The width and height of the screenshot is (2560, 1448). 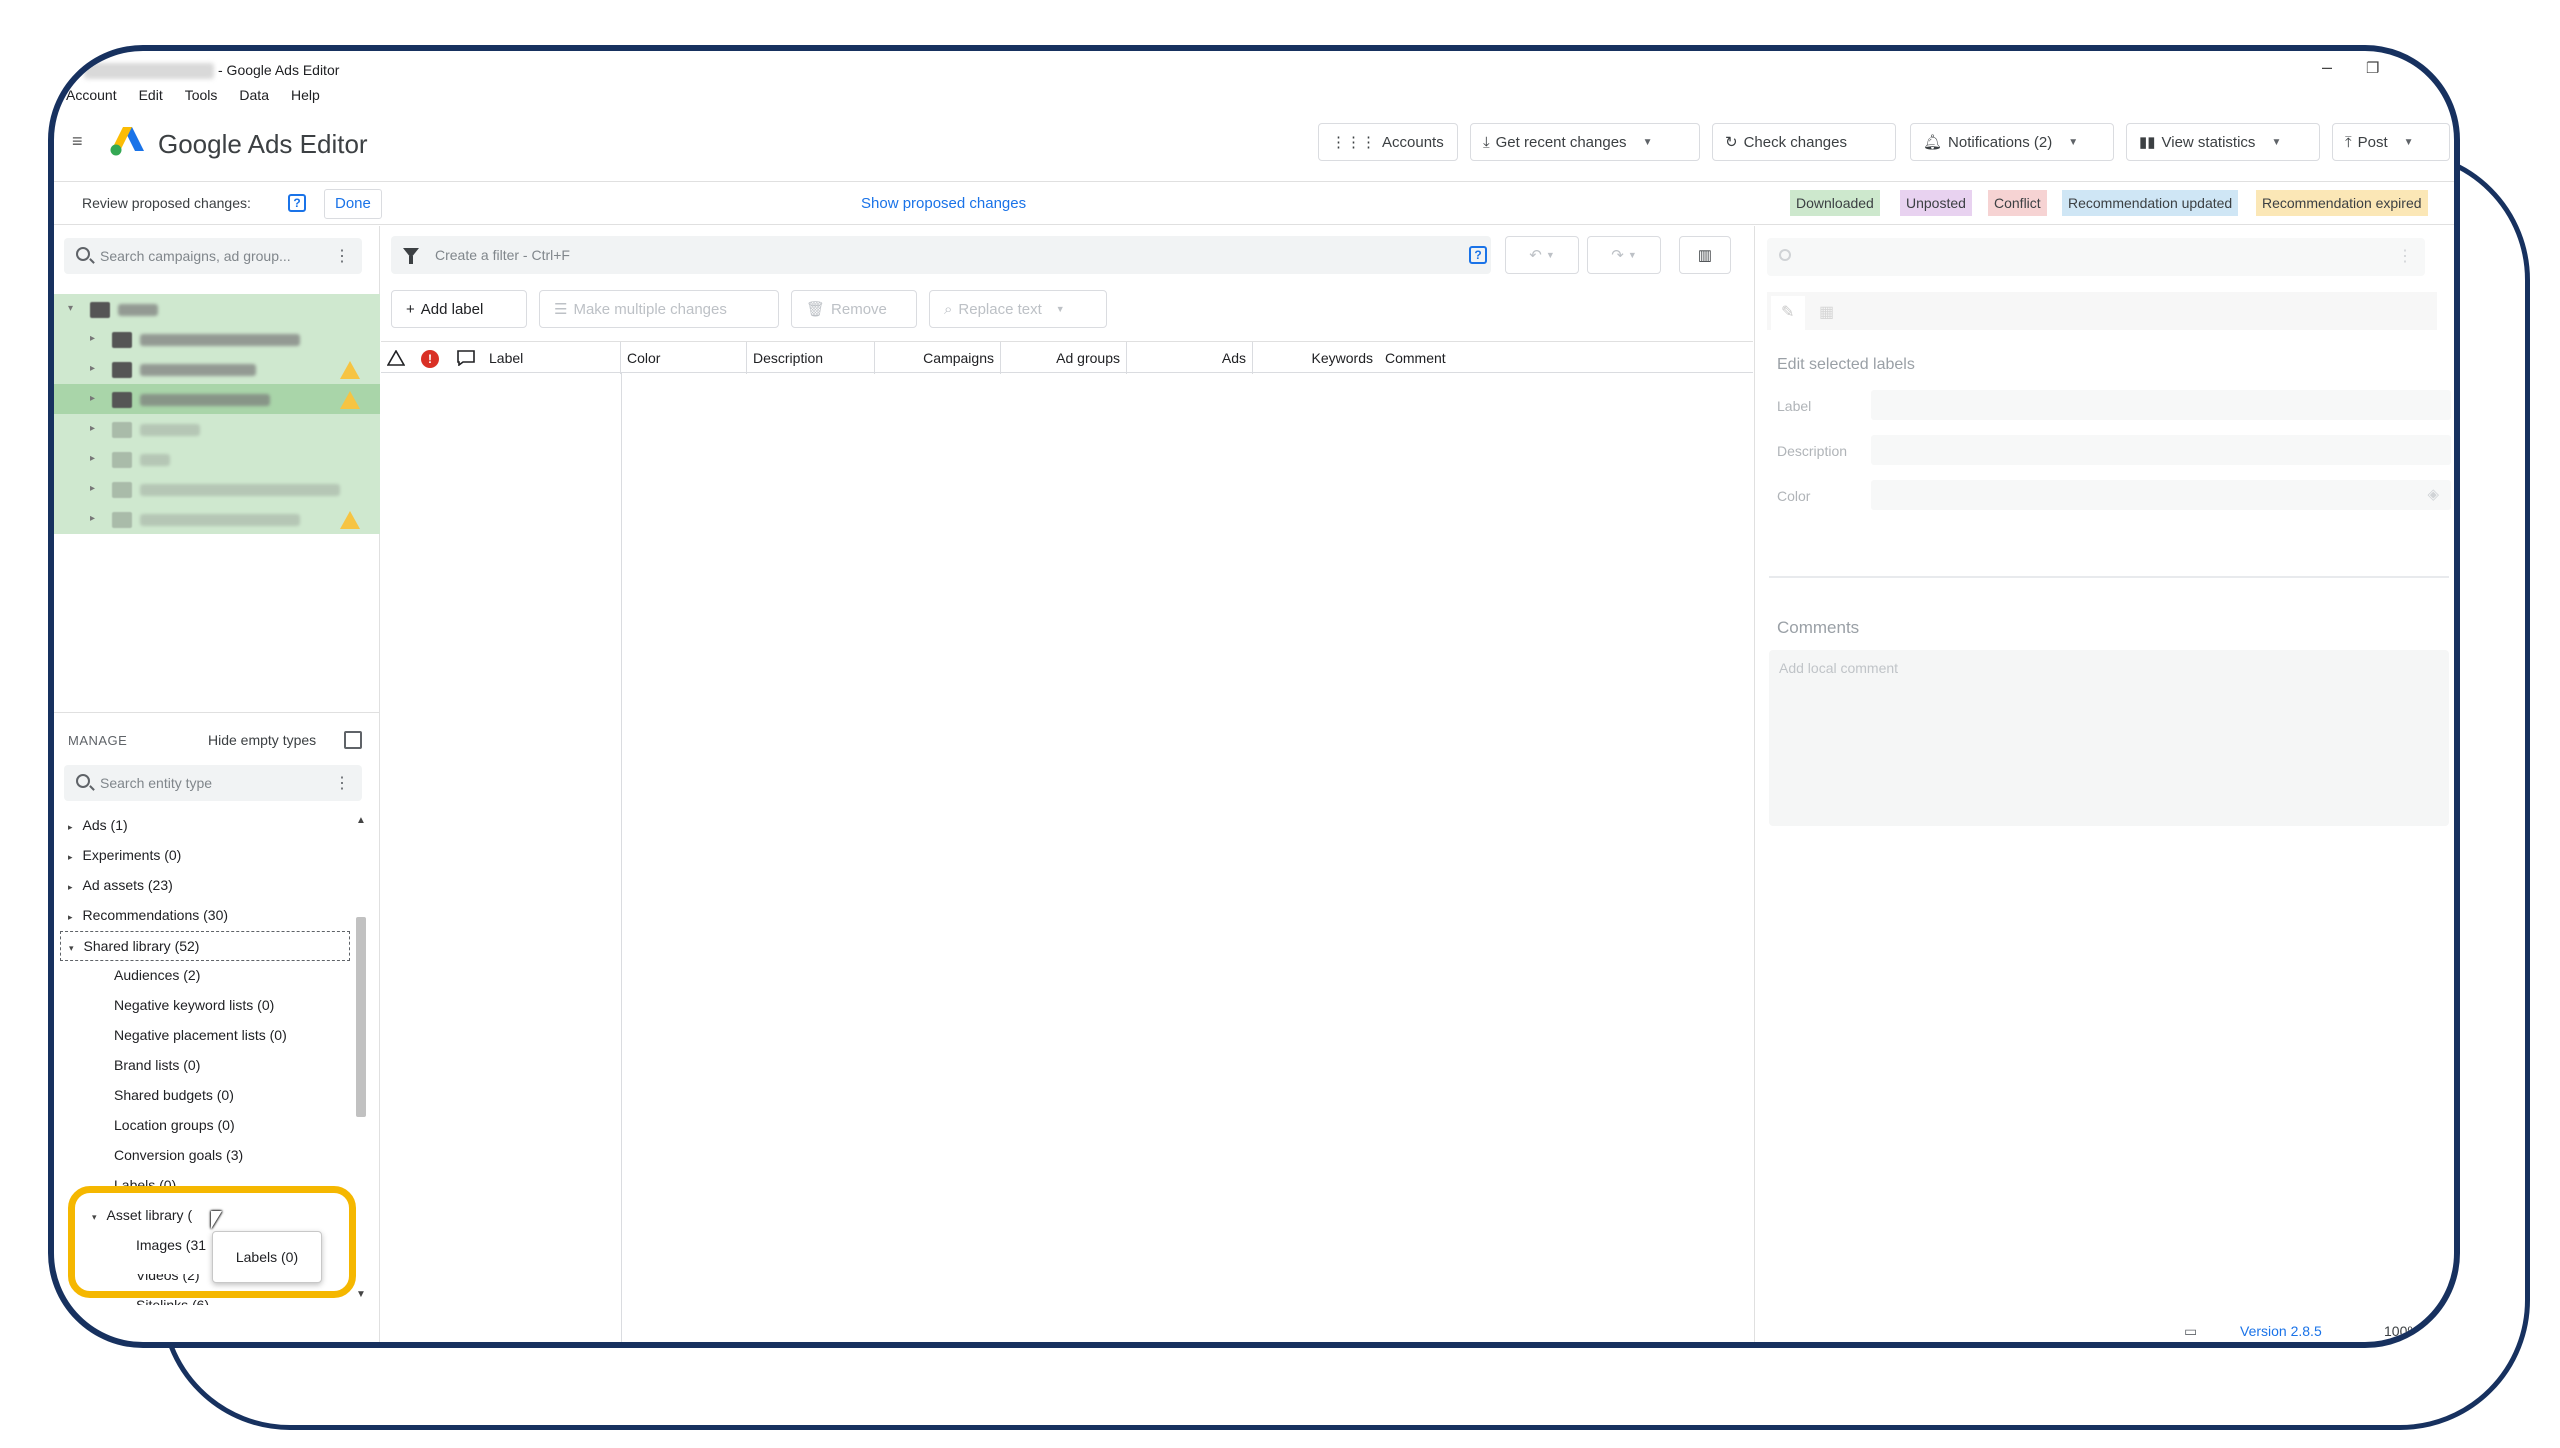 I want to click on entity-conversion-goals: Conversion goals (3), so click(x=178, y=1155).